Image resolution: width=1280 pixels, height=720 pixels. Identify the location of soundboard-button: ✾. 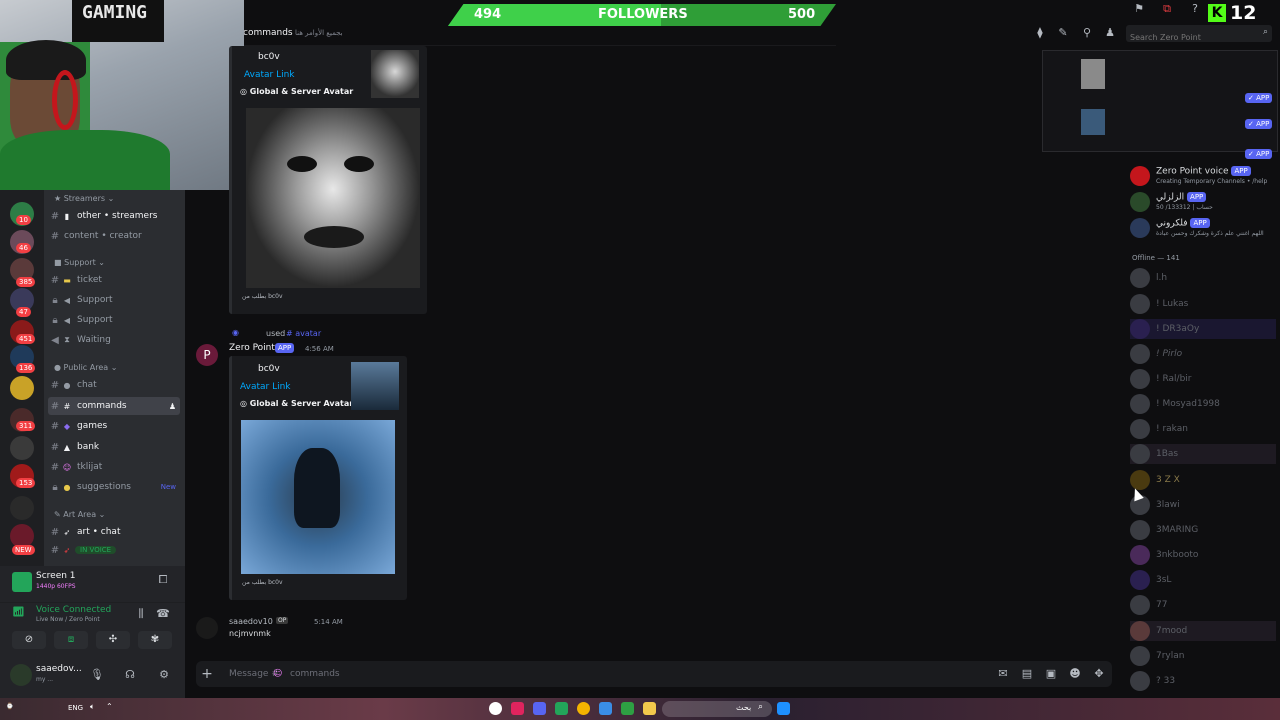
(155, 640).